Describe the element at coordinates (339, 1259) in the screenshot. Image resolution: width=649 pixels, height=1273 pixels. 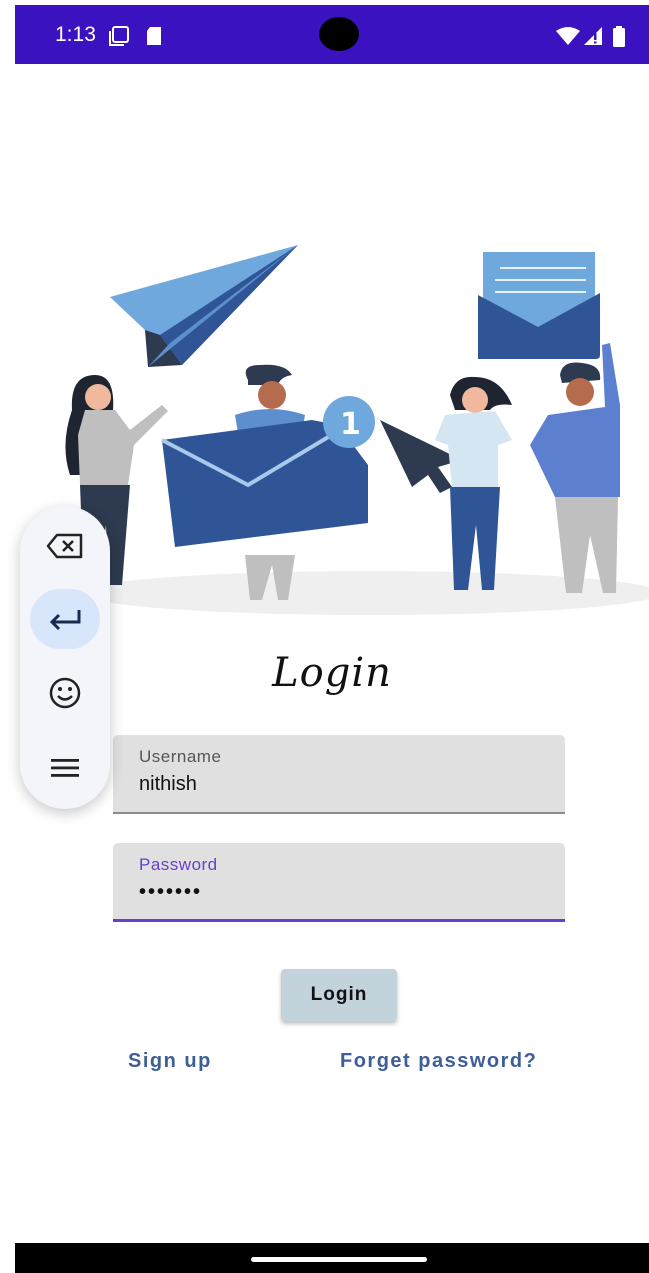
I see `home-gesture-handle` at that location.